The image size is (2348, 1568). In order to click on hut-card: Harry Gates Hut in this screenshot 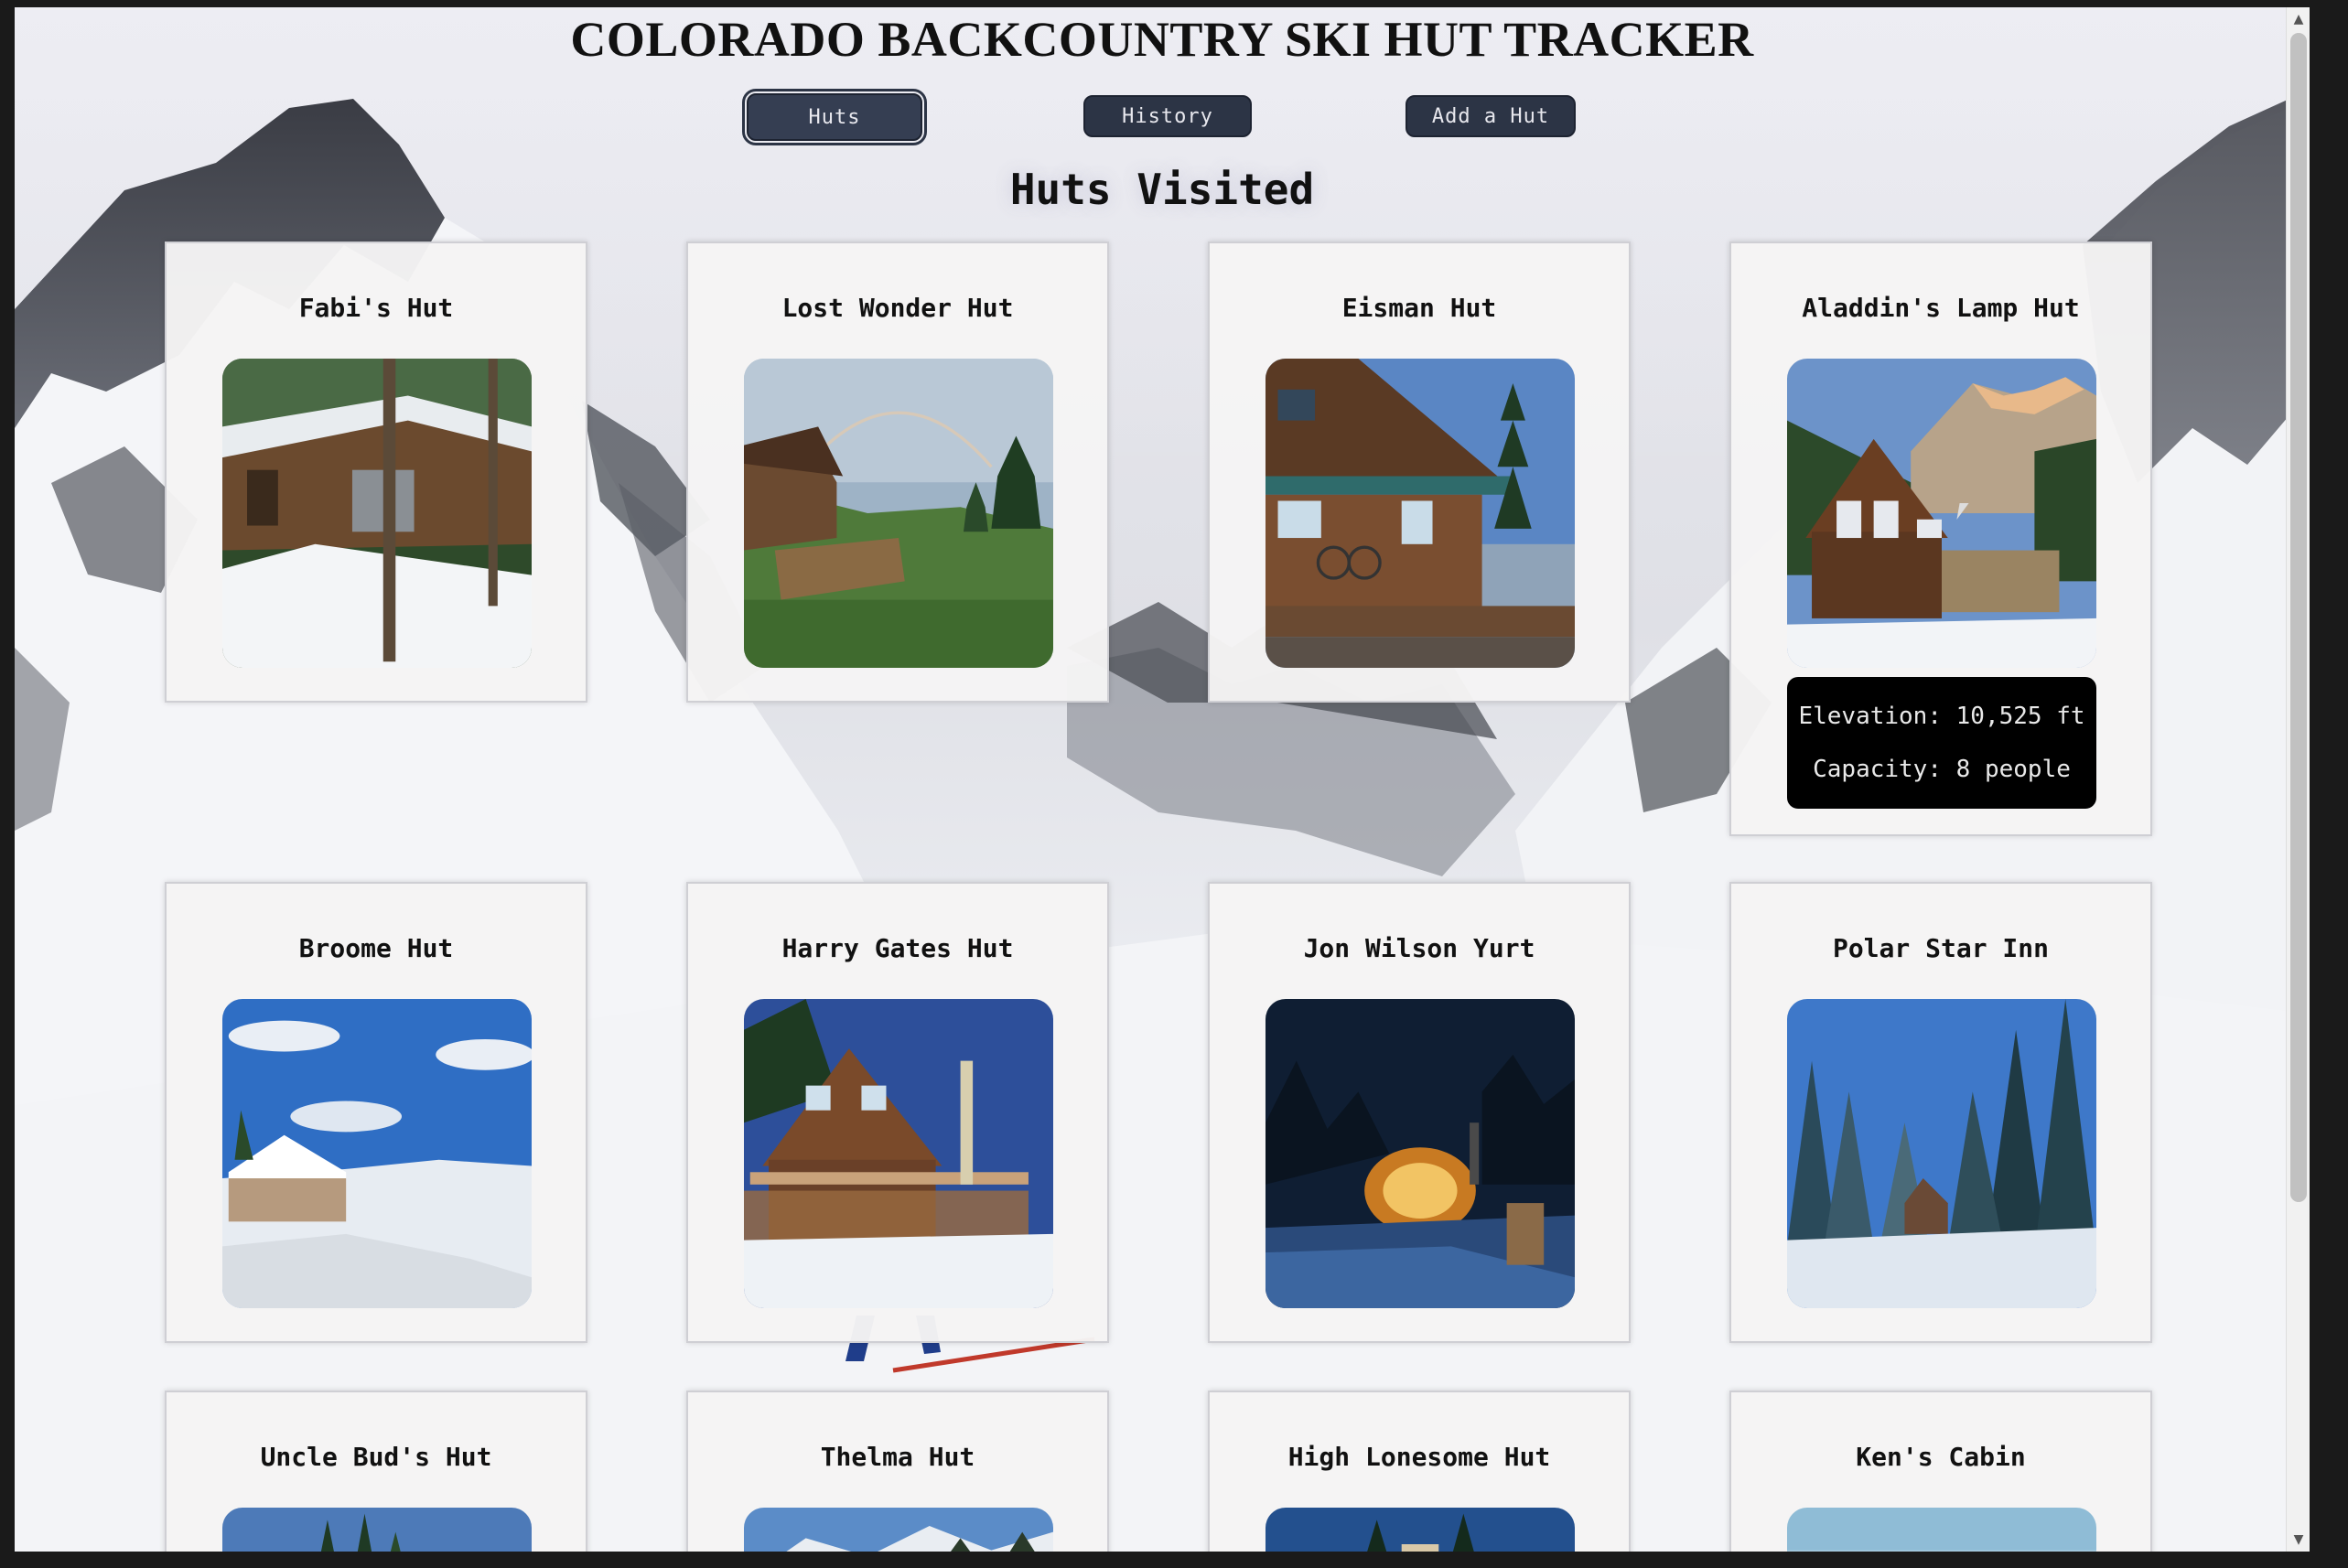, I will do `click(898, 1112)`.